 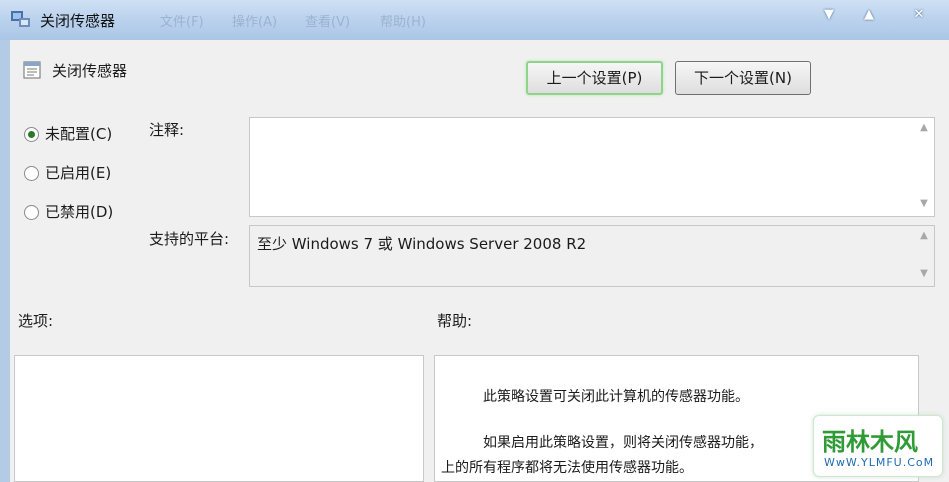 What do you see at coordinates (594, 78) in the screenshot?
I see `previous-setting-button: 上一个设置(P)` at bounding box center [594, 78].